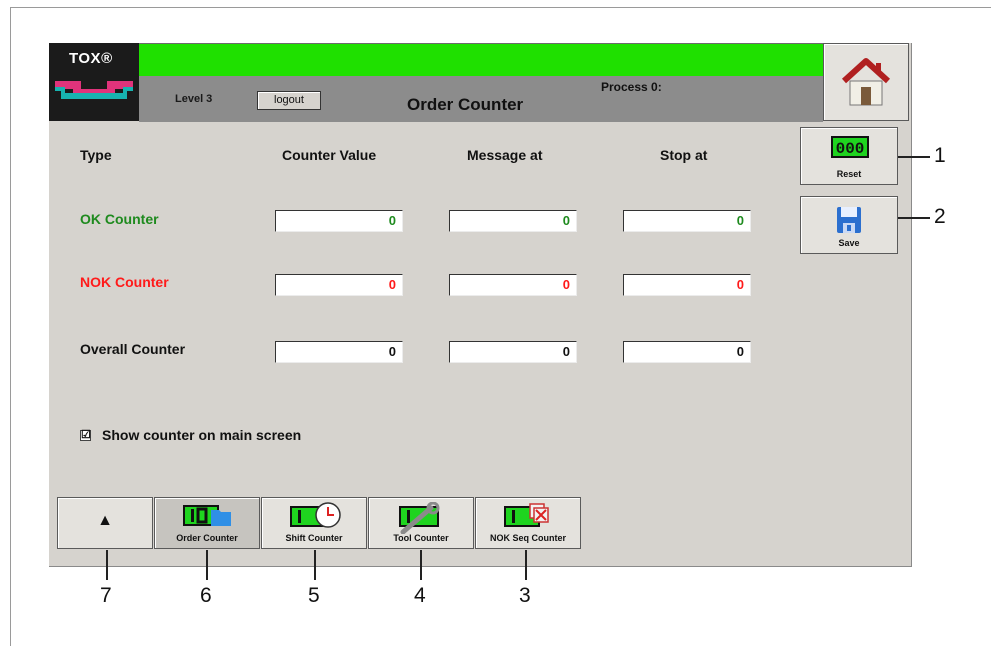  What do you see at coordinates (119, 219) in the screenshot?
I see `ok-counter-label: OK Counter` at bounding box center [119, 219].